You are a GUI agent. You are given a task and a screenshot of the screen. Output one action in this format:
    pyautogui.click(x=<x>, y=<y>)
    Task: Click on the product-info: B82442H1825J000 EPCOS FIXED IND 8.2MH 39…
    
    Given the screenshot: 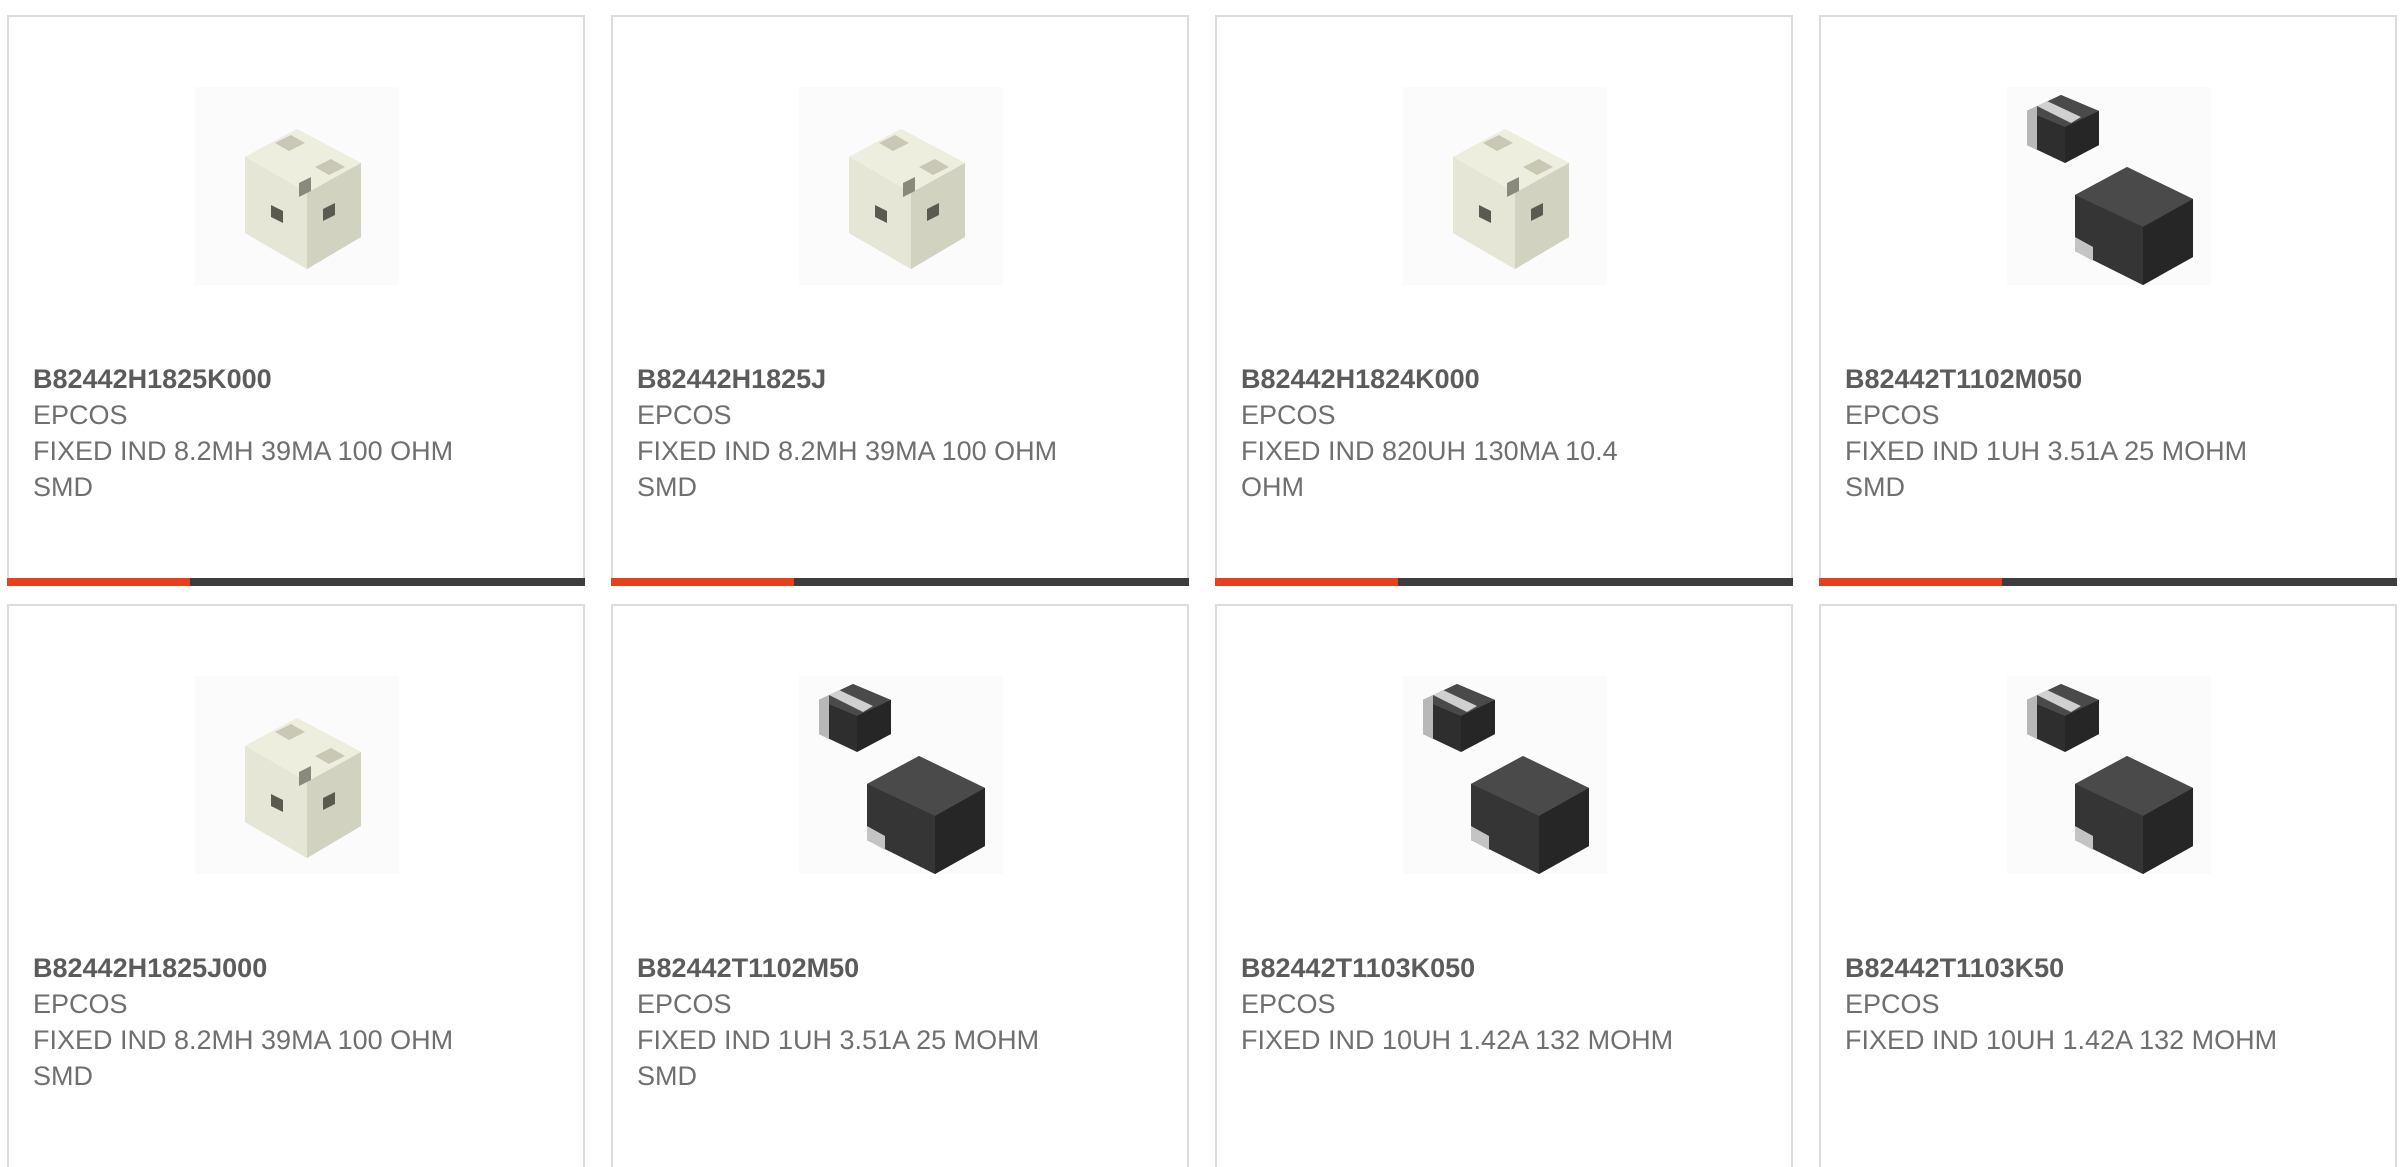 What is the action you would take?
    pyautogui.click(x=253, y=1022)
    